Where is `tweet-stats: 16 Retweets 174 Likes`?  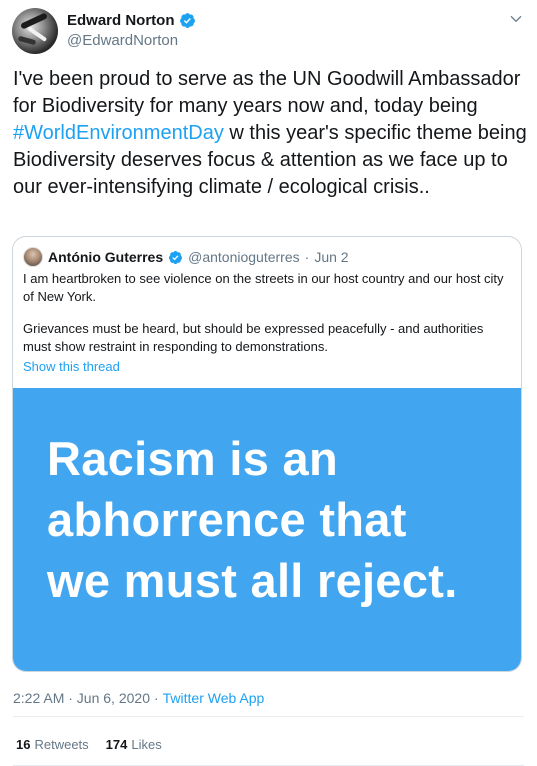
tweet-stats: 16 Retweets 174 Likes is located at coordinates (89, 744).